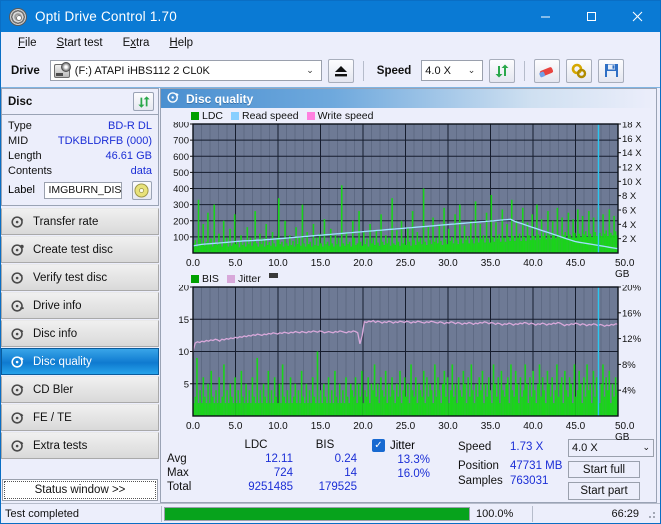 The width and height of the screenshot is (661, 524). I want to click on speed-select: 4.0 X ⌄, so click(452, 70).